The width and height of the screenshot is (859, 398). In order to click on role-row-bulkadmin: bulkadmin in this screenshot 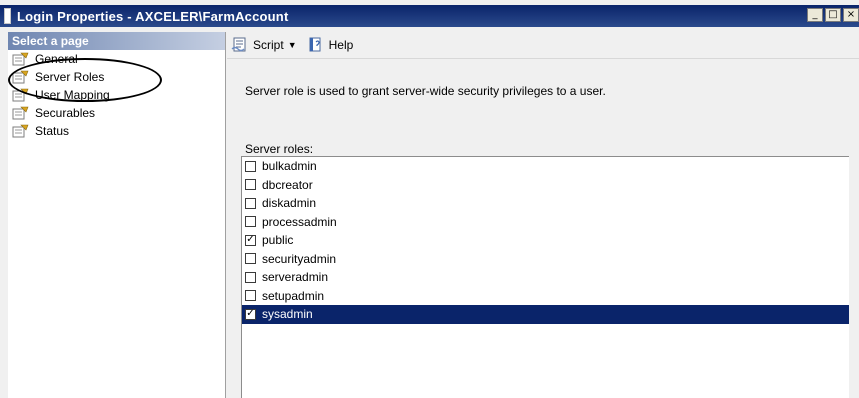, I will do `click(545, 166)`.